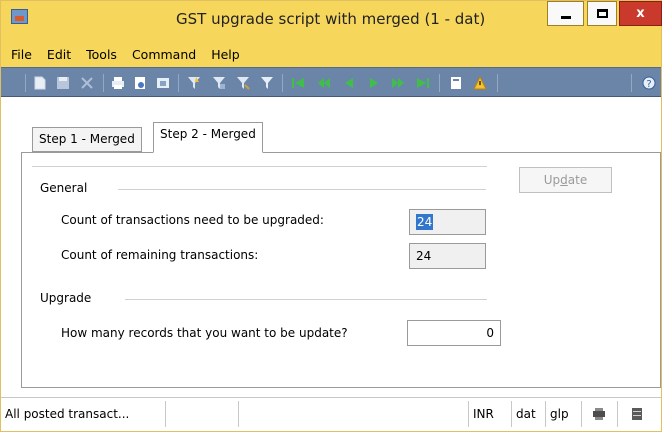  What do you see at coordinates (219, 83) in the screenshot?
I see `filter-by-form-icon` at bounding box center [219, 83].